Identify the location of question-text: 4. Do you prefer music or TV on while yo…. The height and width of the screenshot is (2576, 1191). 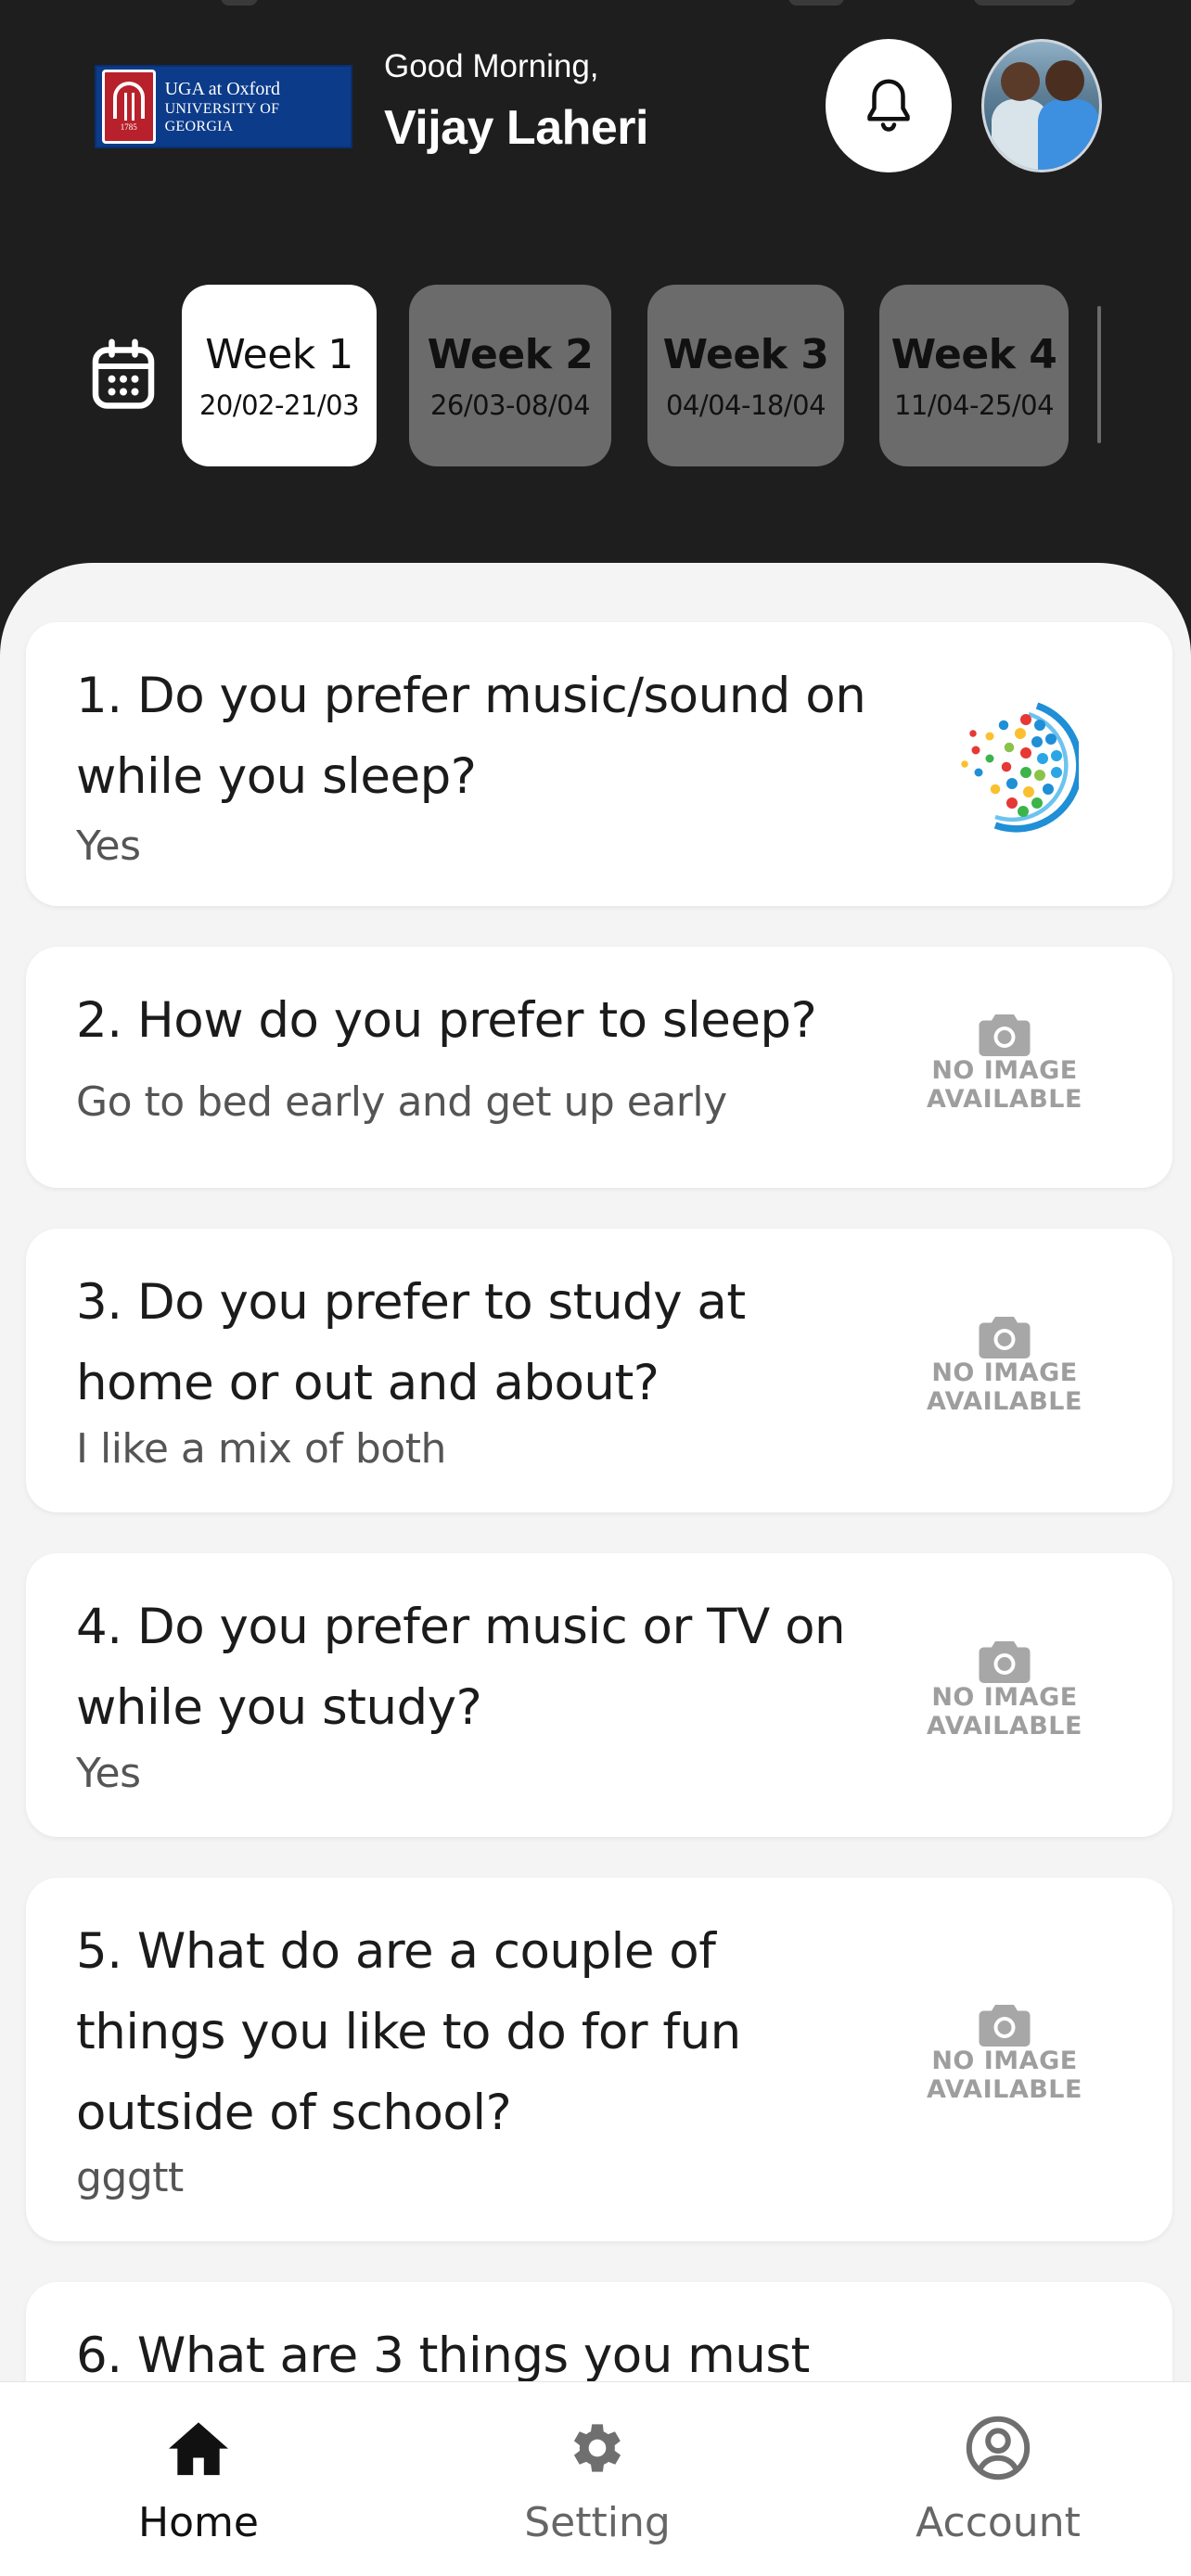
(461, 1667).